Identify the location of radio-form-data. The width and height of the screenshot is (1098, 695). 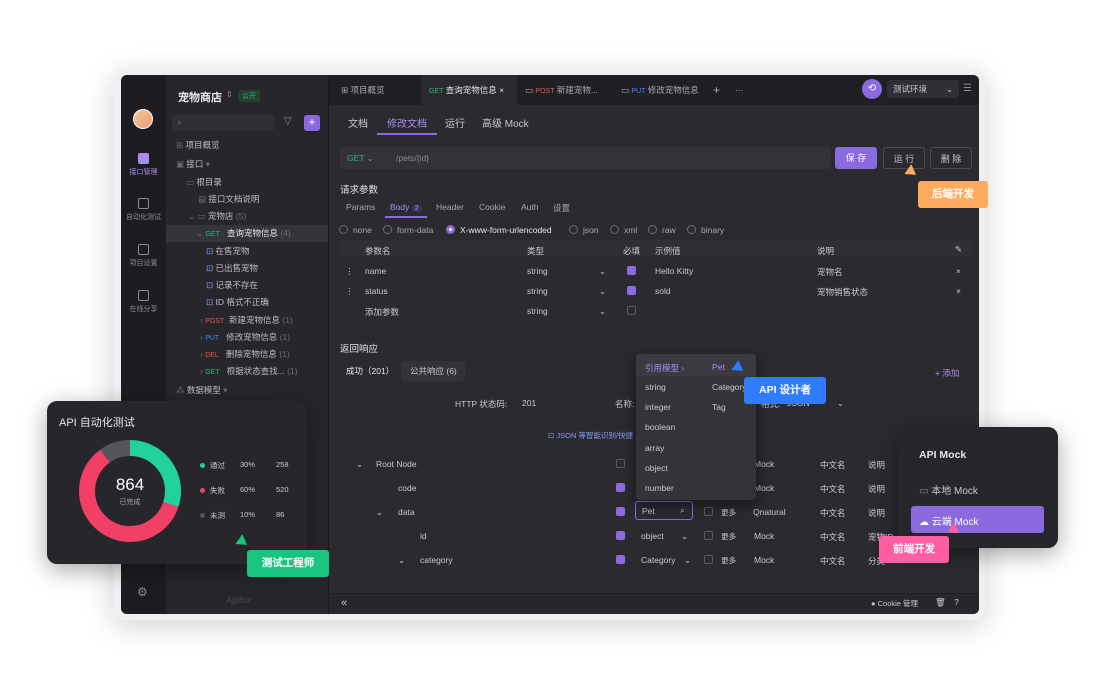
(387, 229).